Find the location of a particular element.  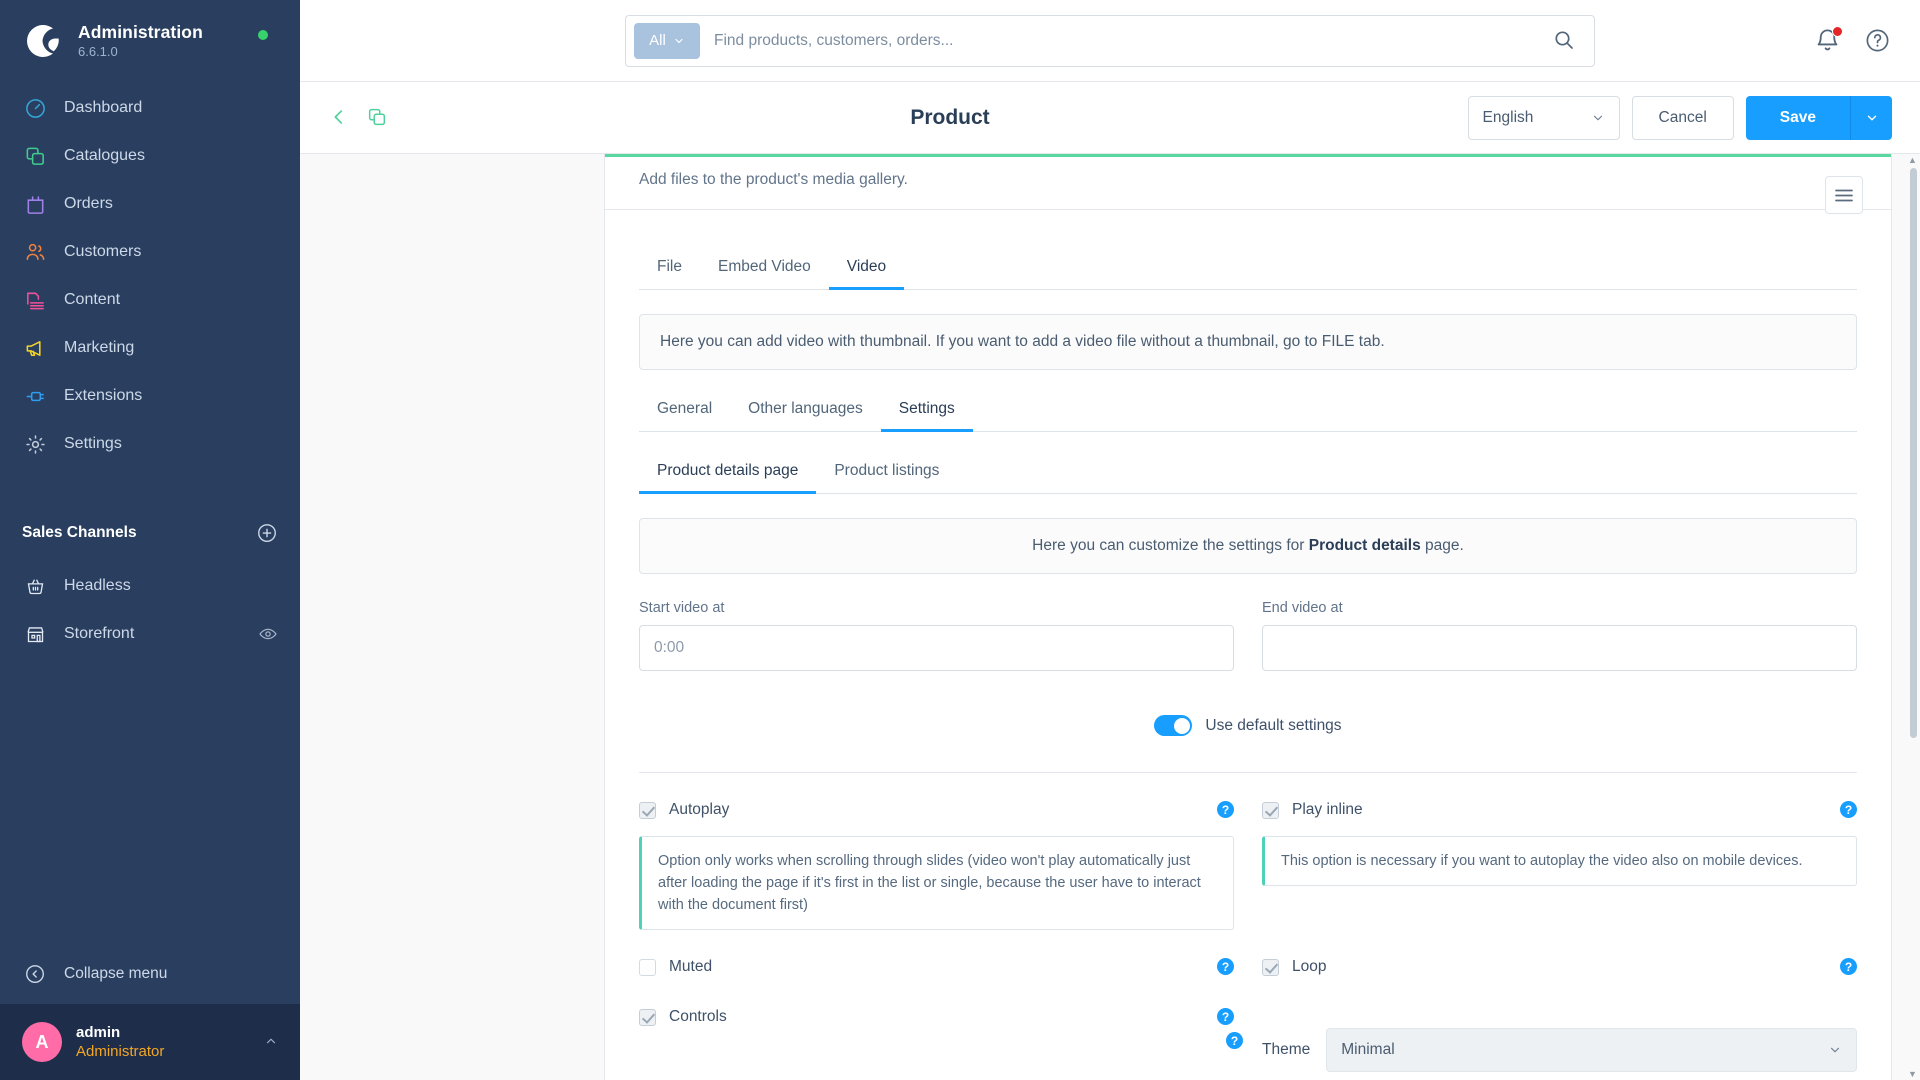

sidebar-channel-storefront: Storefront is located at coordinates (150, 634).